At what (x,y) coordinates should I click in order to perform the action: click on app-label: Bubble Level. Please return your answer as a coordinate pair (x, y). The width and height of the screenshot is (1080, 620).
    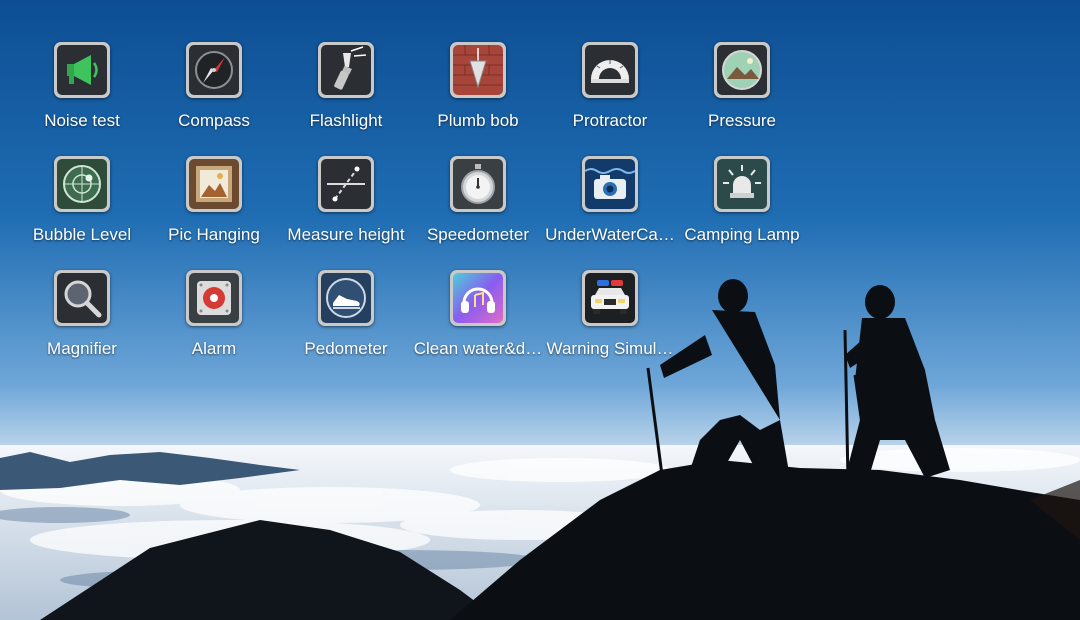
    Looking at the image, I should click on (82, 234).